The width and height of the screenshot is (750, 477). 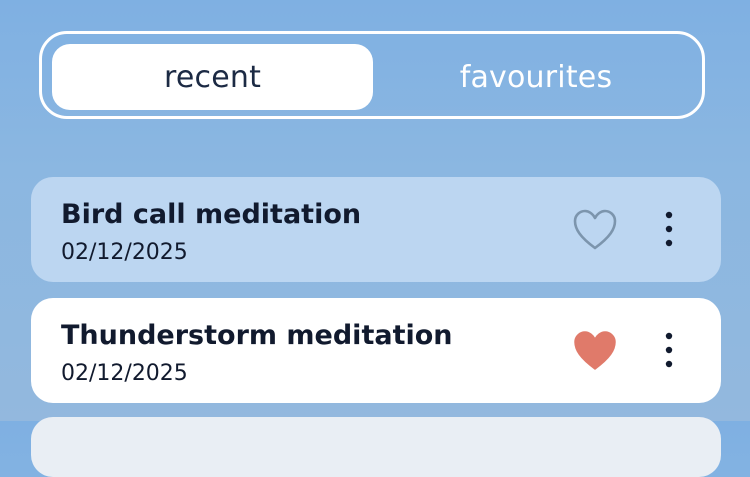 I want to click on heart-filled-icon, so click(x=595, y=350).